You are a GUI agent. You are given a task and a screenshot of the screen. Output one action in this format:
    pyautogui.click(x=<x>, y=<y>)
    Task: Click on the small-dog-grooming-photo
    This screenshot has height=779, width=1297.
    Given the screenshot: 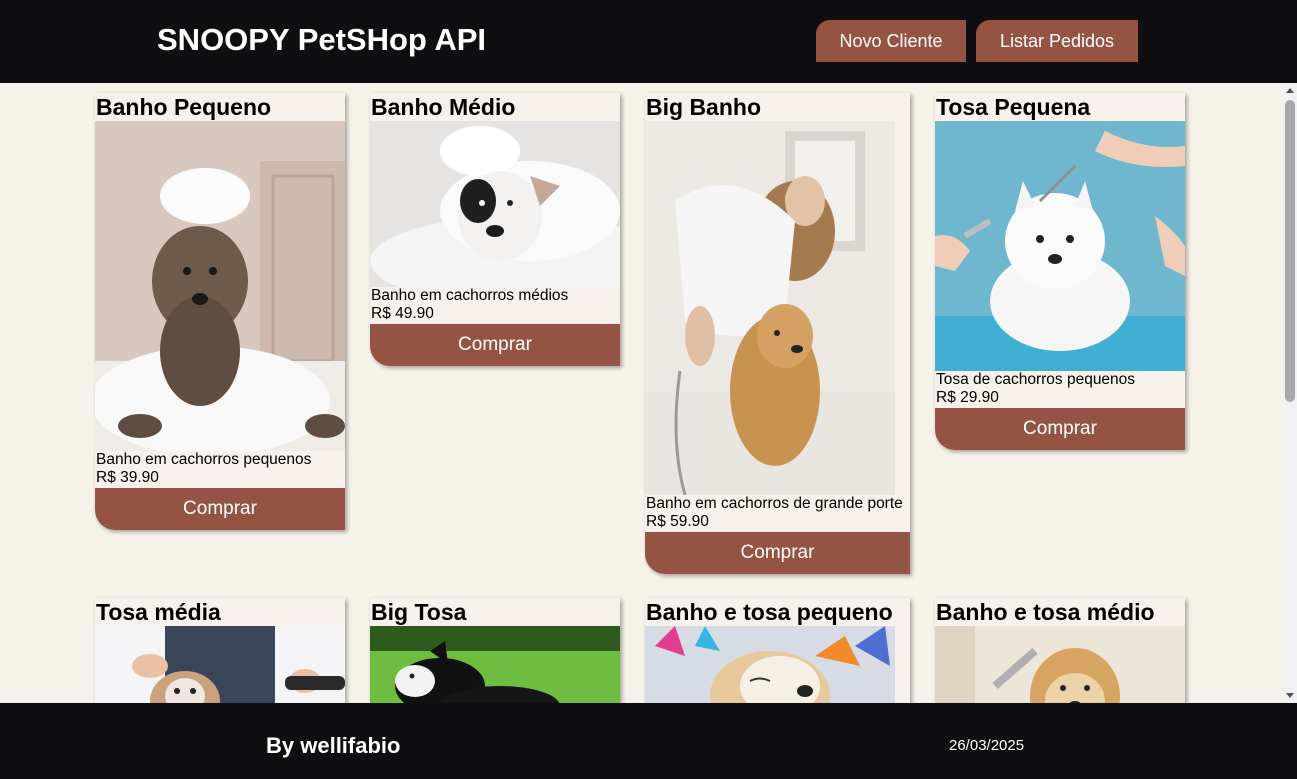 What is the action you would take?
    pyautogui.click(x=1060, y=246)
    